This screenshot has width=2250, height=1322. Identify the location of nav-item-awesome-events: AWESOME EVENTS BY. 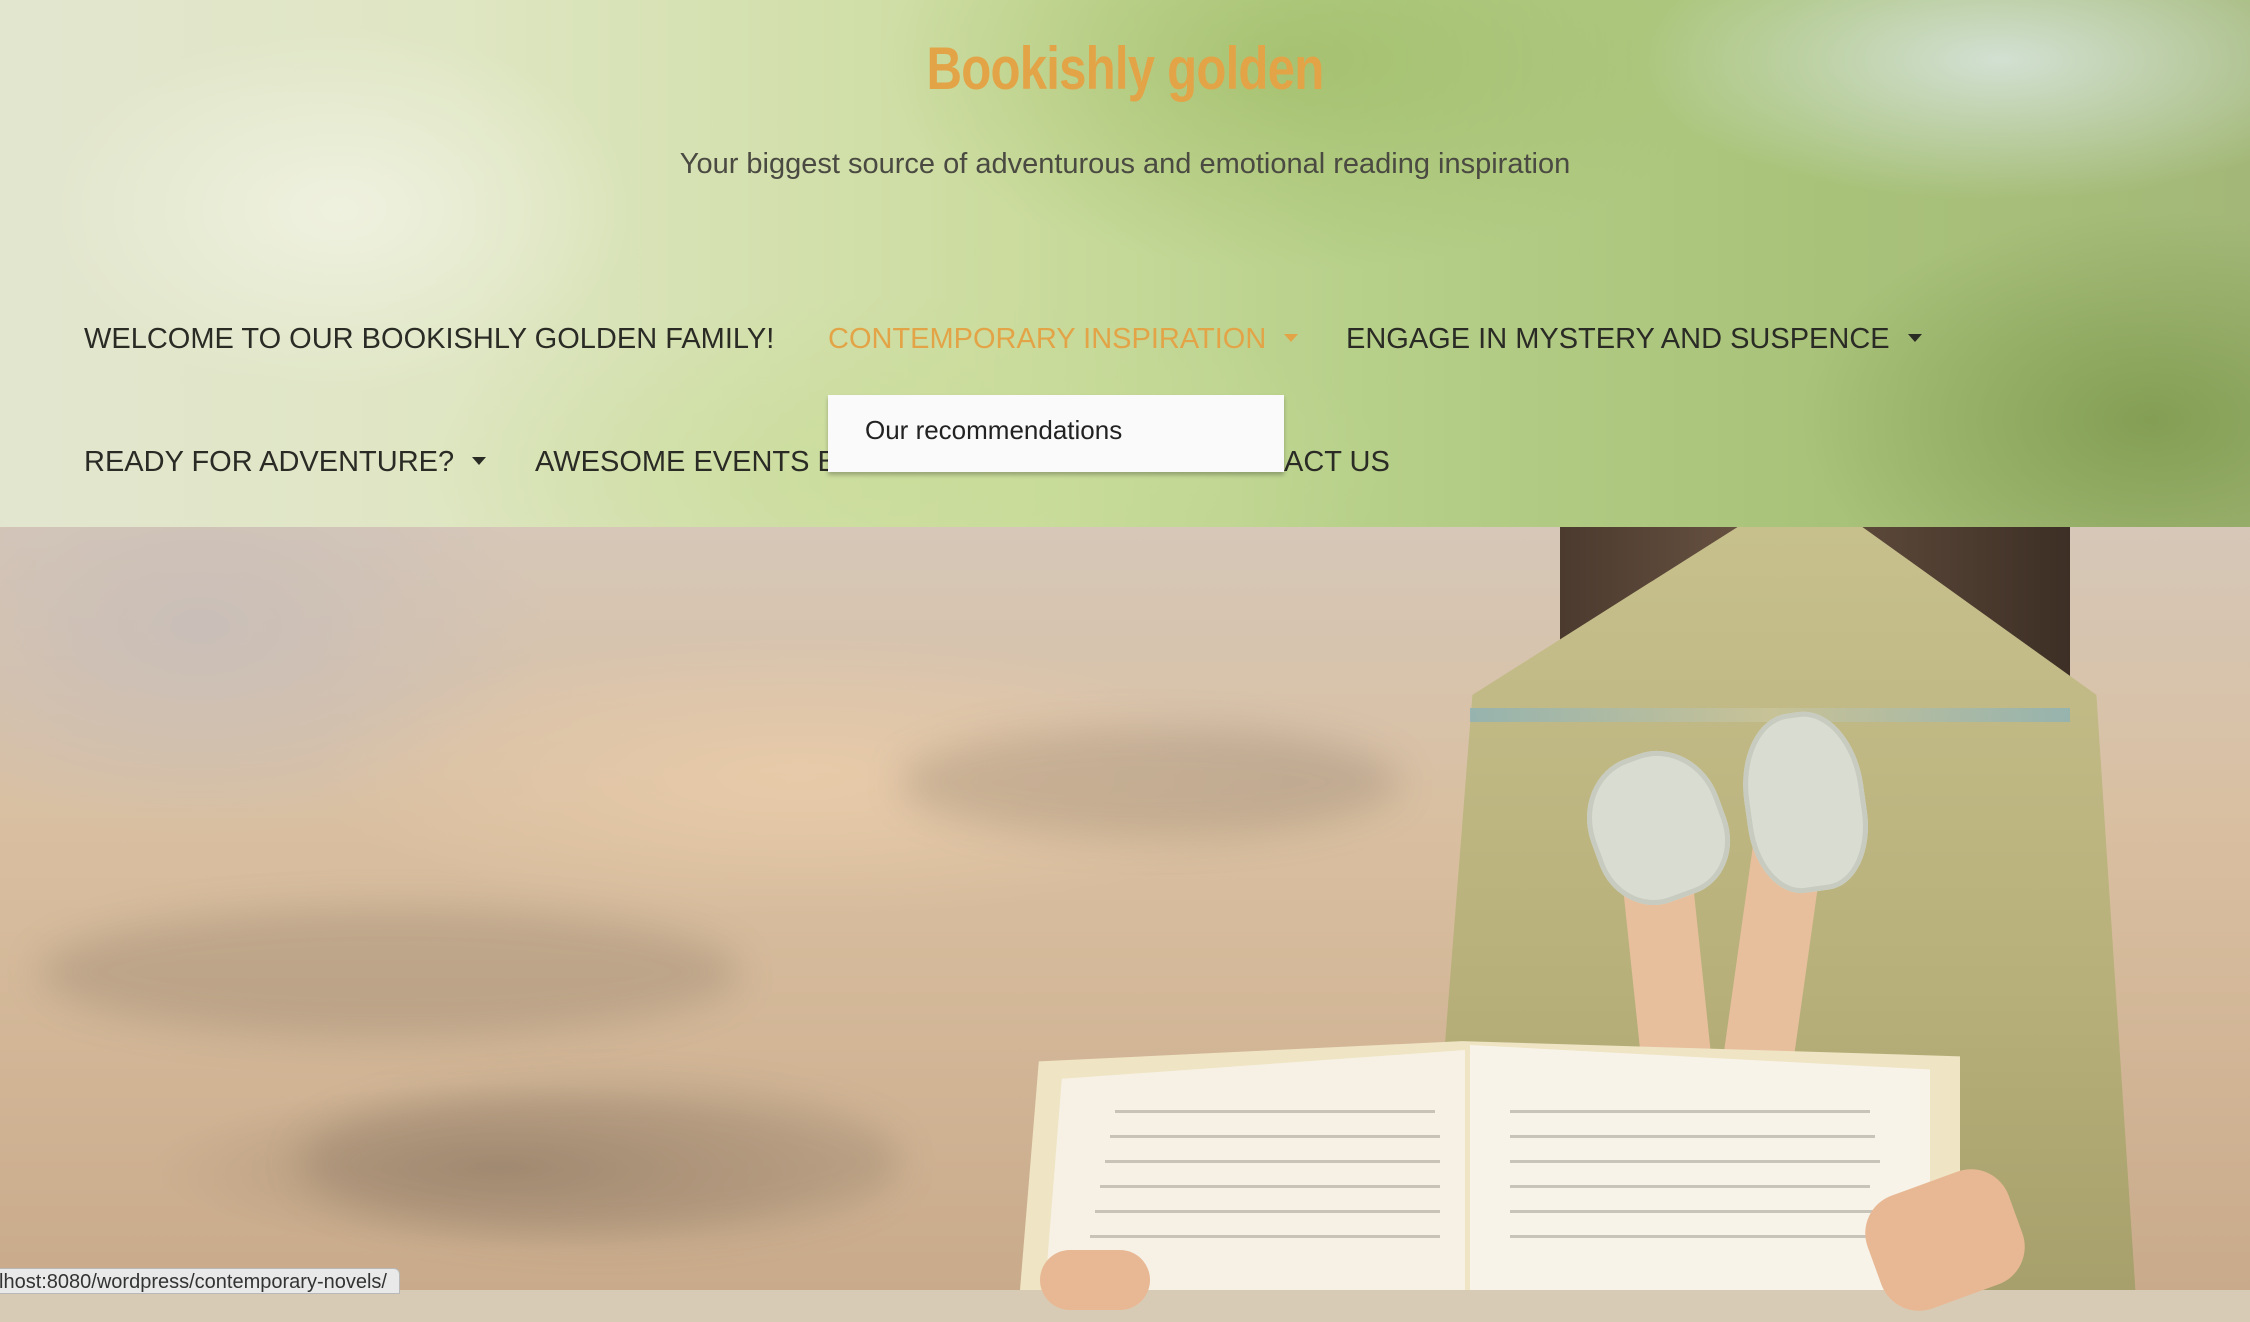
(695, 462).